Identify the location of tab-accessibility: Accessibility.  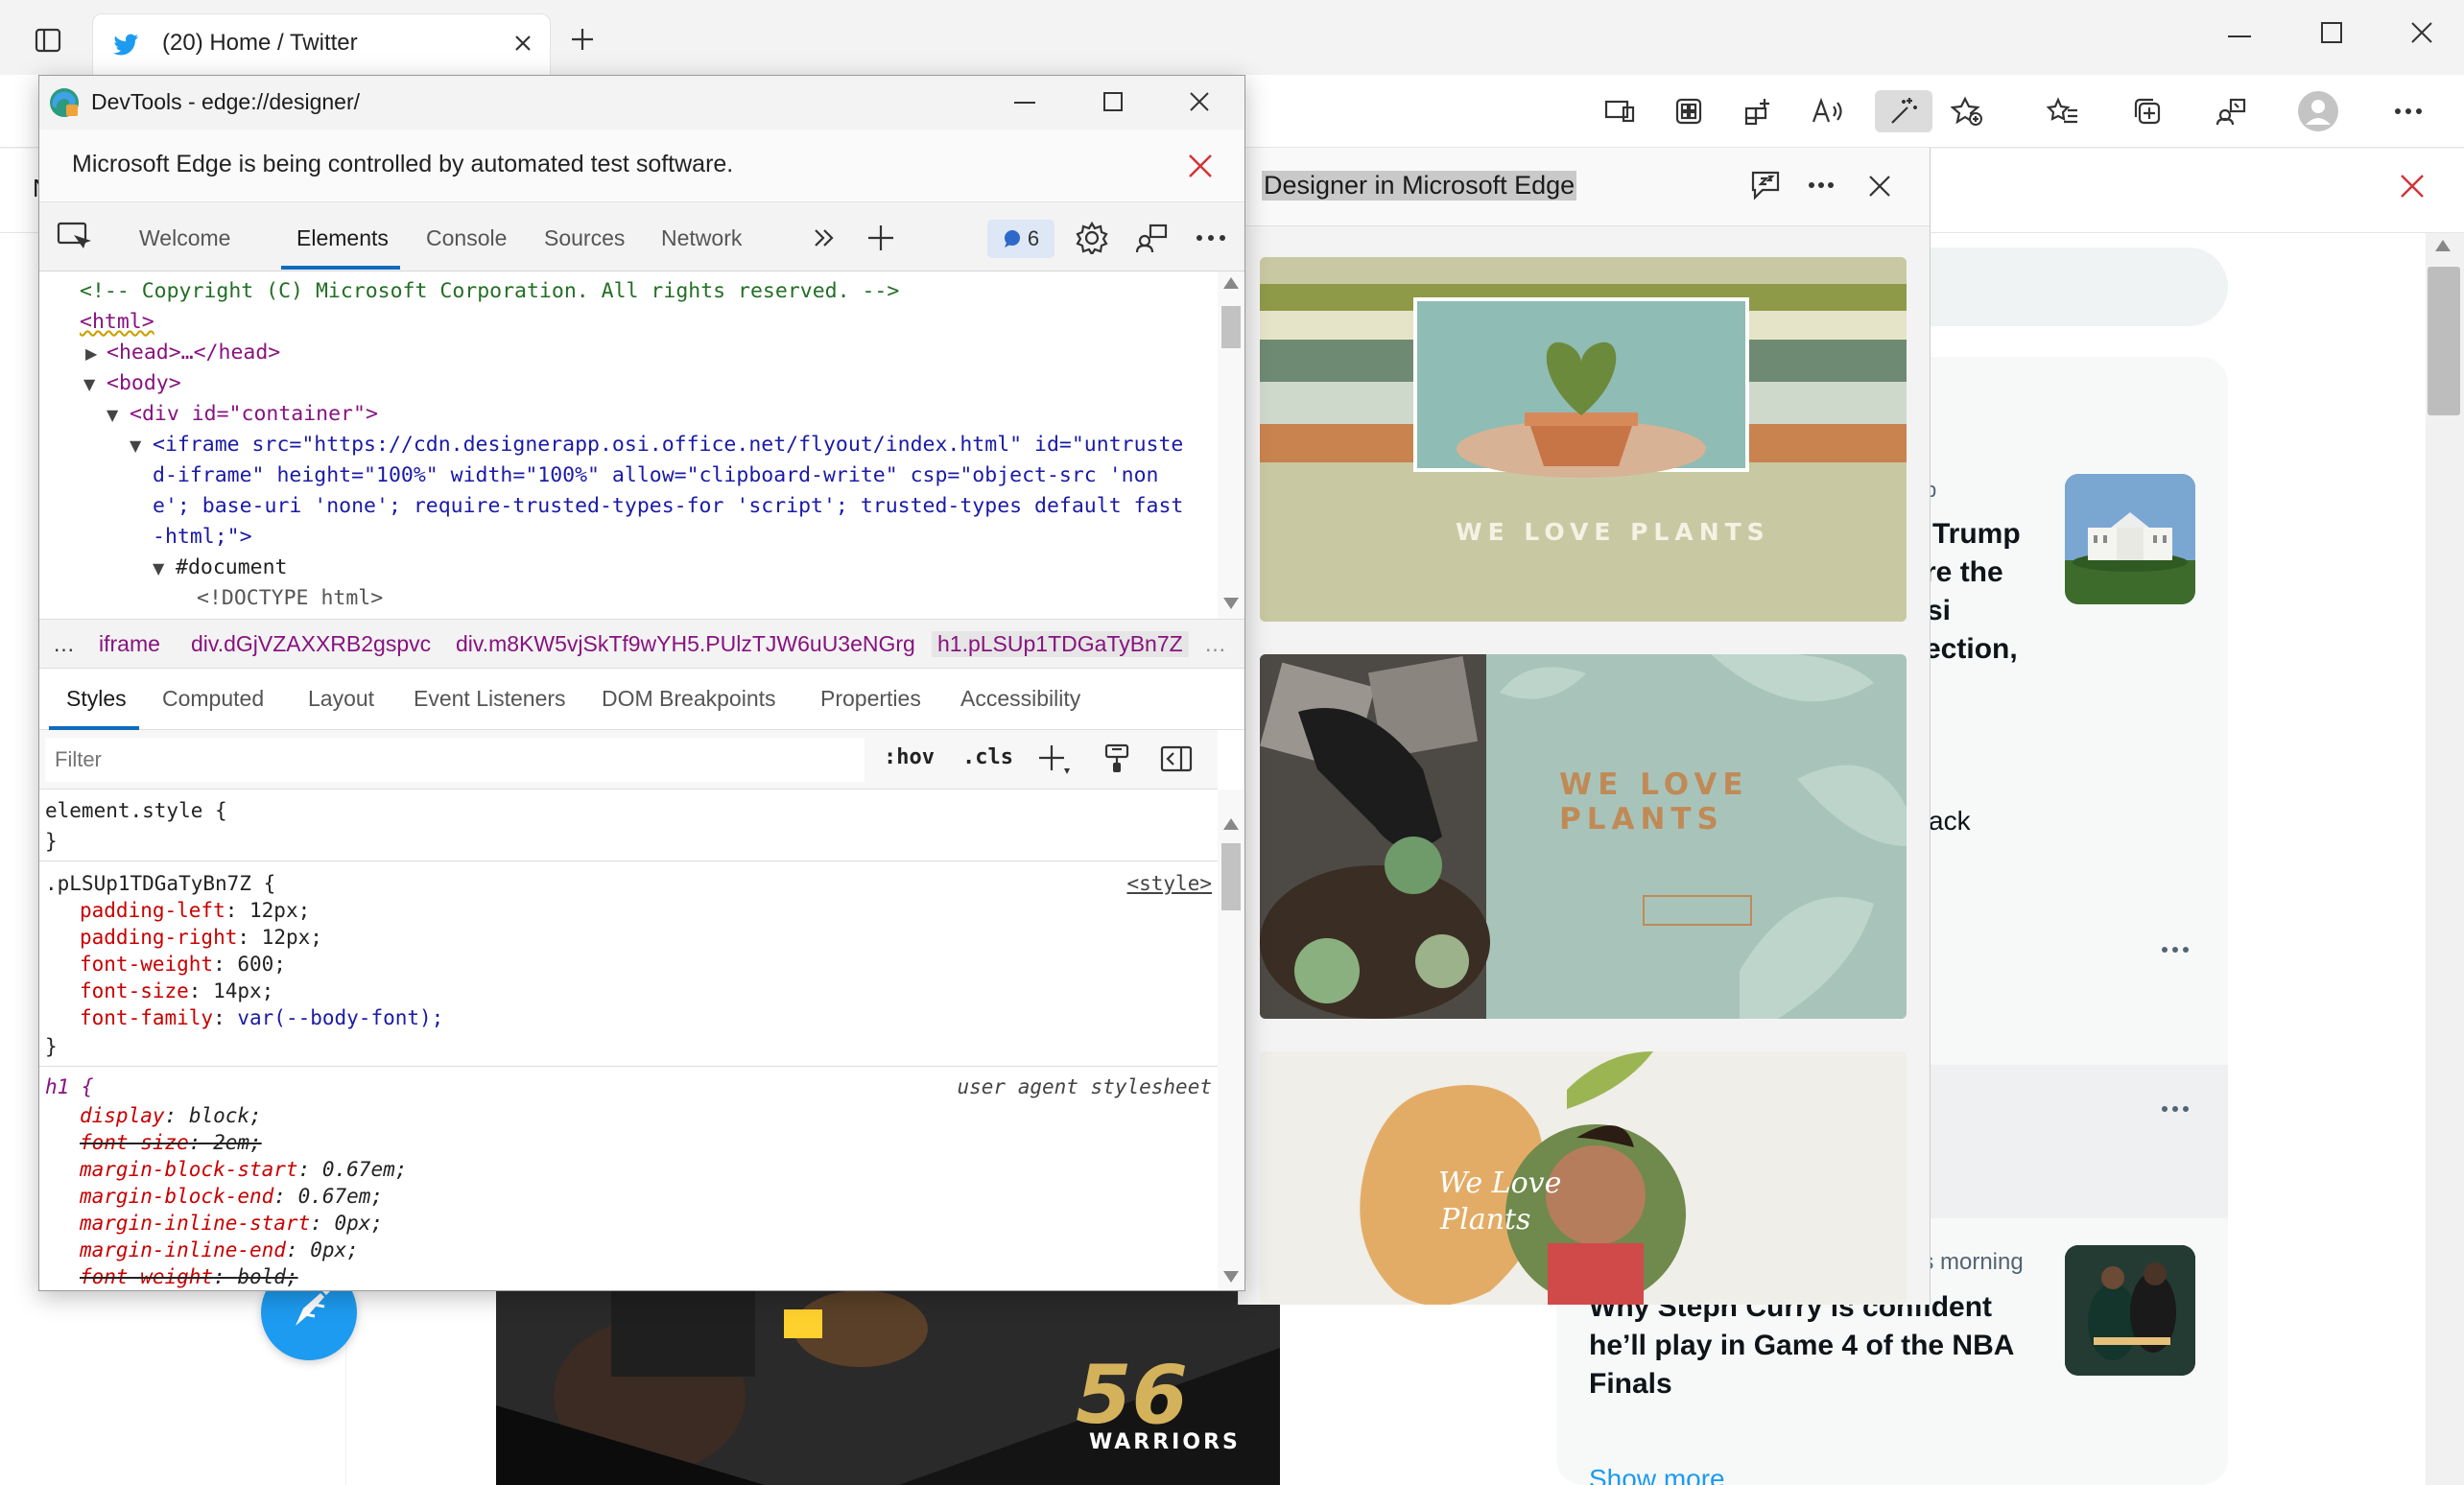
(1020, 699).